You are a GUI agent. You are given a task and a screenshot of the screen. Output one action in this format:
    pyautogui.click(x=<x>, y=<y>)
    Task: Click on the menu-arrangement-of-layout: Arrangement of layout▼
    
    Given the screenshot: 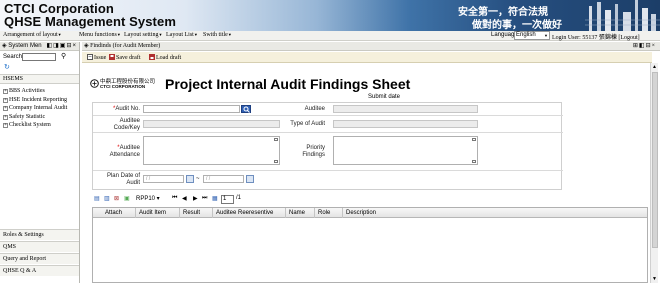 What is the action you would take?
    pyautogui.click(x=32, y=35)
    